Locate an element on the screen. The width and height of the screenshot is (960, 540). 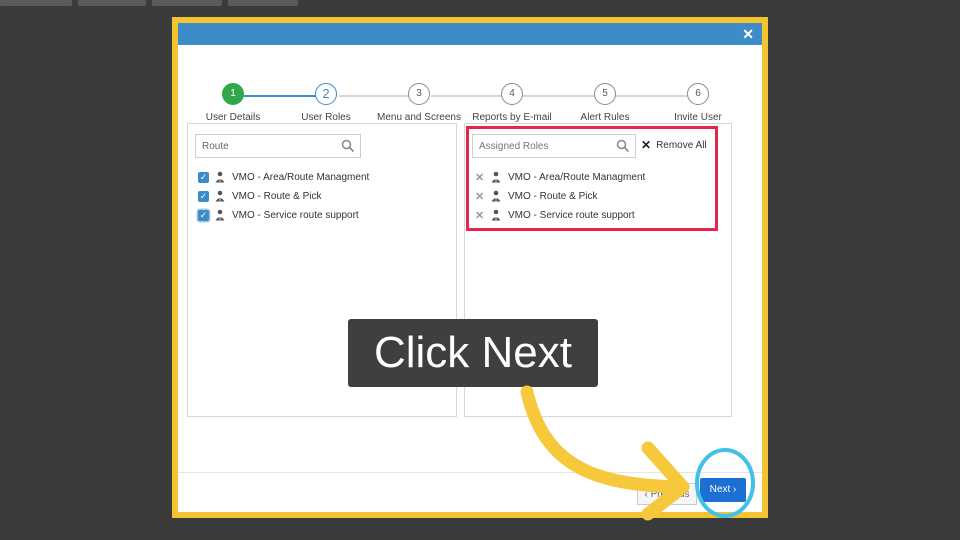
step-number: 2 is located at coordinates (326, 94).